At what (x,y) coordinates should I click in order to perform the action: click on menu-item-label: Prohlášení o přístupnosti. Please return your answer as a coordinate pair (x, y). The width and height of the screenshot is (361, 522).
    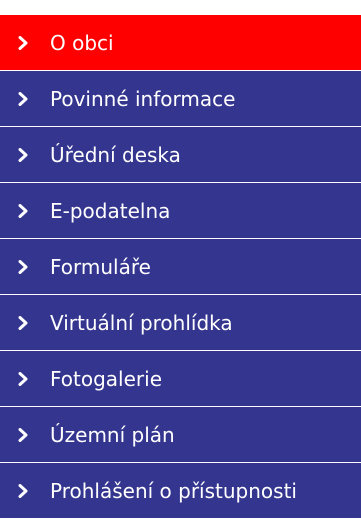
    Looking at the image, I should click on (173, 490).